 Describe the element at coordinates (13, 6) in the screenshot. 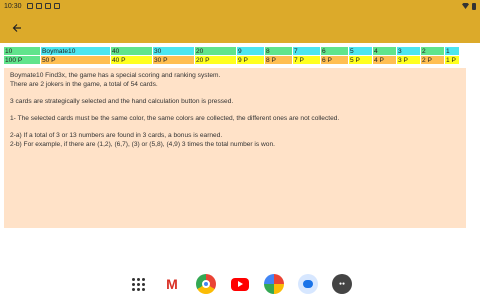

I see `status-time: 10:30` at that location.